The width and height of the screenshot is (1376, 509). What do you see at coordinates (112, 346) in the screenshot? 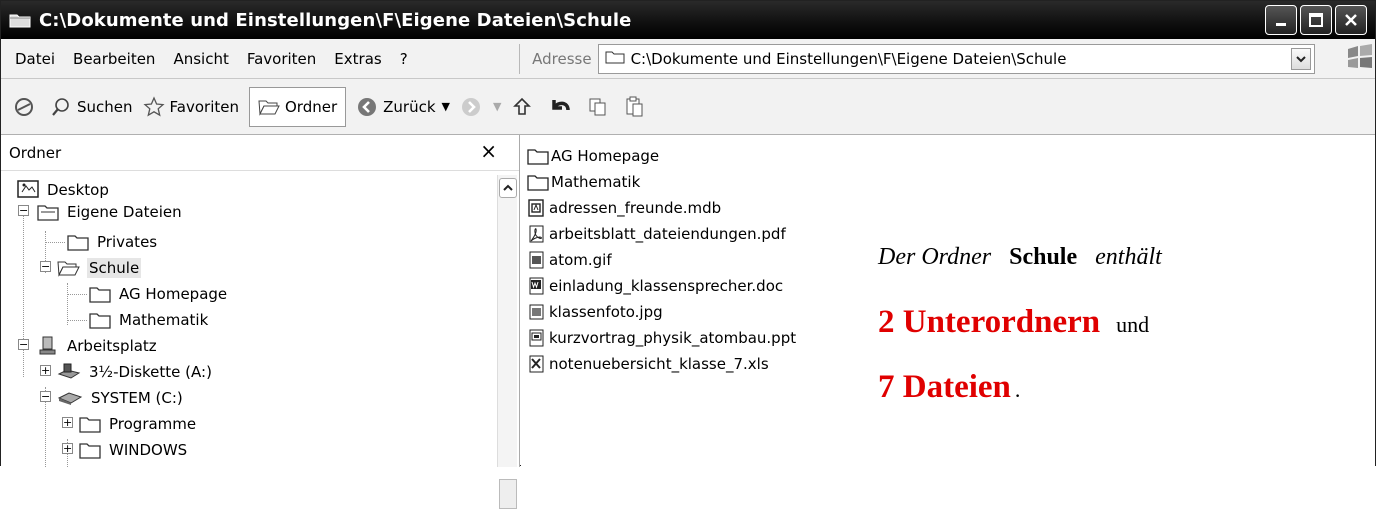
I see `tree-item-label: Arbeitsplatz` at bounding box center [112, 346].